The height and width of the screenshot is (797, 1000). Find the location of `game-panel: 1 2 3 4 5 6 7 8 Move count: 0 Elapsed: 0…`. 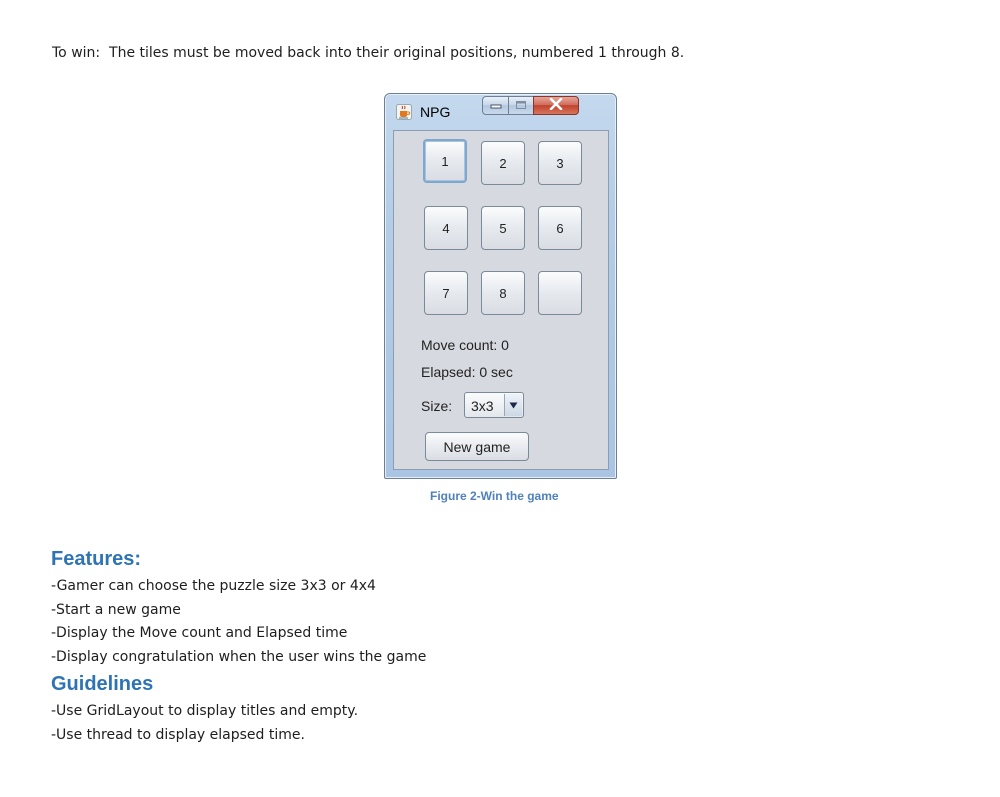

game-panel: 1 2 3 4 5 6 7 8 Move count: 0 Elapsed: 0… is located at coordinates (501, 300).